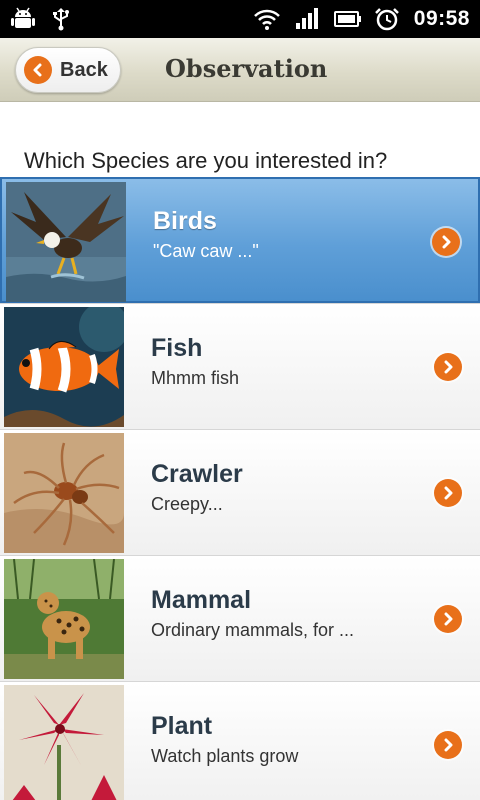 The width and height of the screenshot is (480, 800). I want to click on flower-image, so click(64, 742).